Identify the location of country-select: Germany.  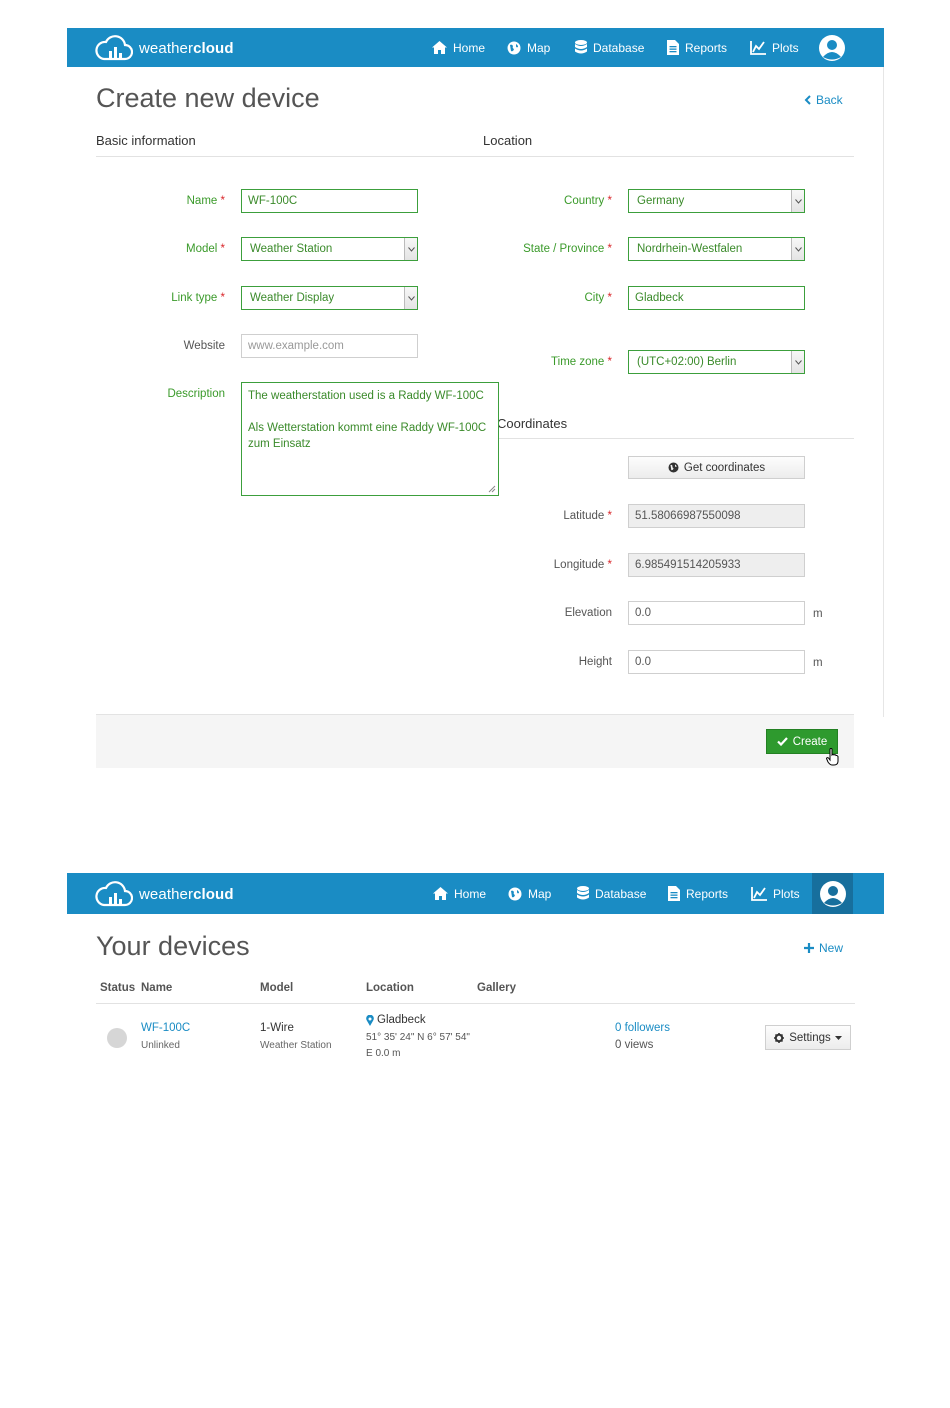
(716, 201).